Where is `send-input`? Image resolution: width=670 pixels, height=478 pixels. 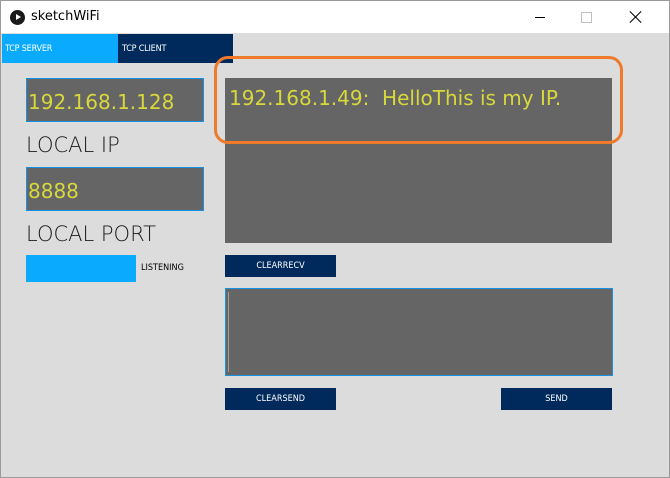
send-input is located at coordinates (419, 332).